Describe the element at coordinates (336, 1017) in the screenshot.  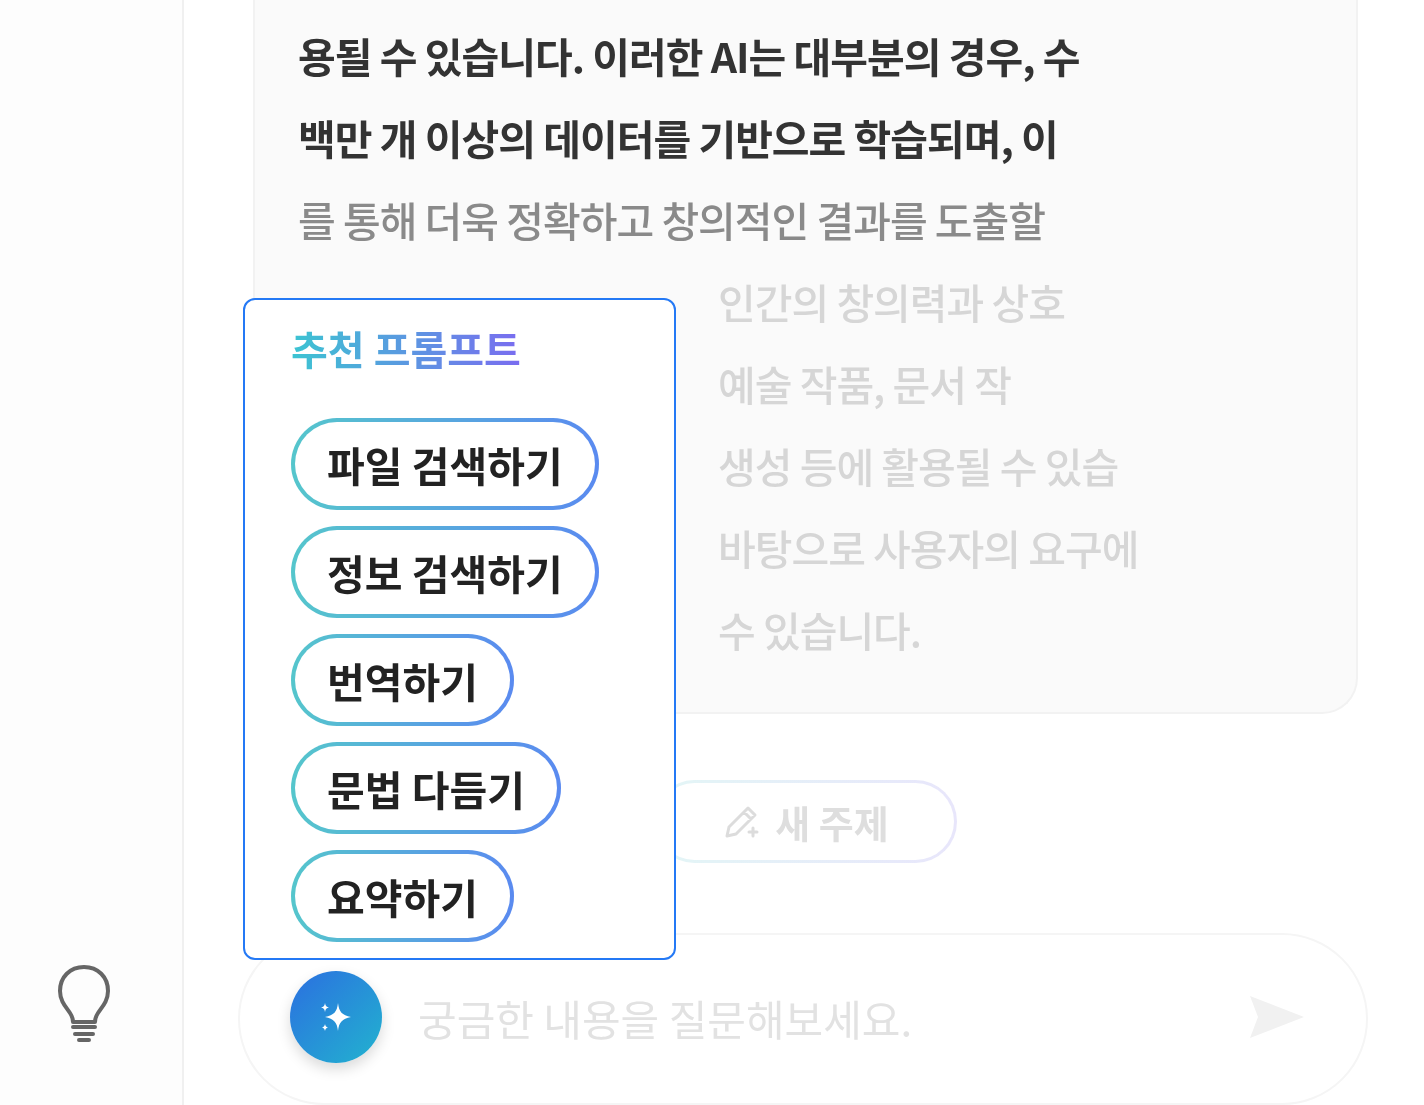
I see `ai-button` at that location.